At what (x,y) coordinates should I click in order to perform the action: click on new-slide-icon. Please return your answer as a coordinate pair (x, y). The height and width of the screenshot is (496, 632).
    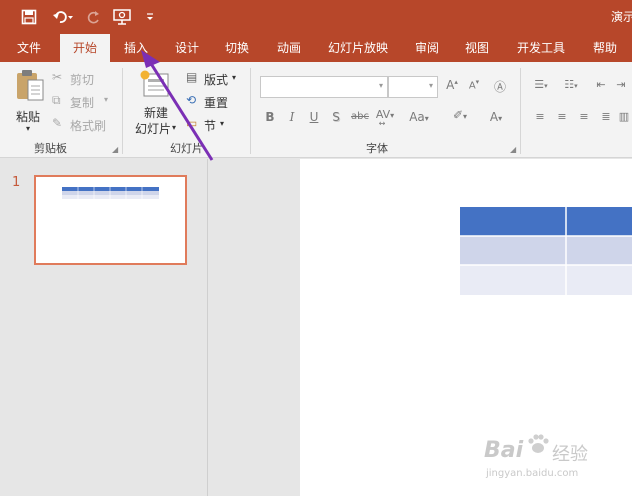
    Looking at the image, I should click on (154, 83).